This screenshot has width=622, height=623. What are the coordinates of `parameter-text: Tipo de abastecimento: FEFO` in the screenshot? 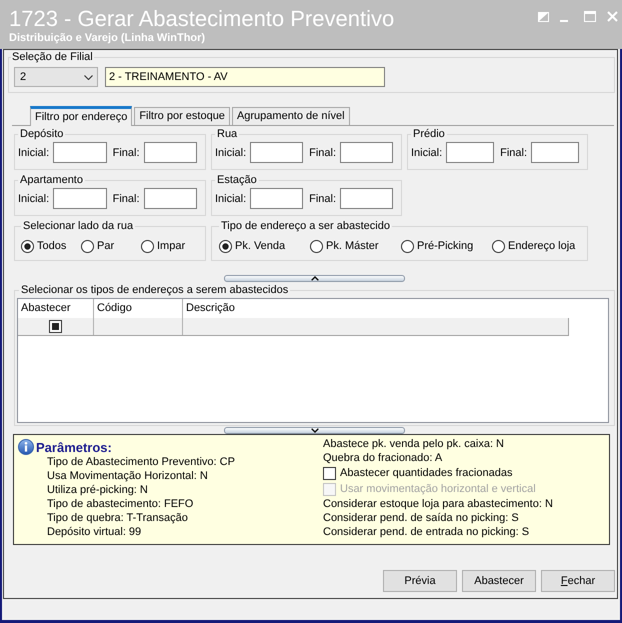 It's located at (120, 504).